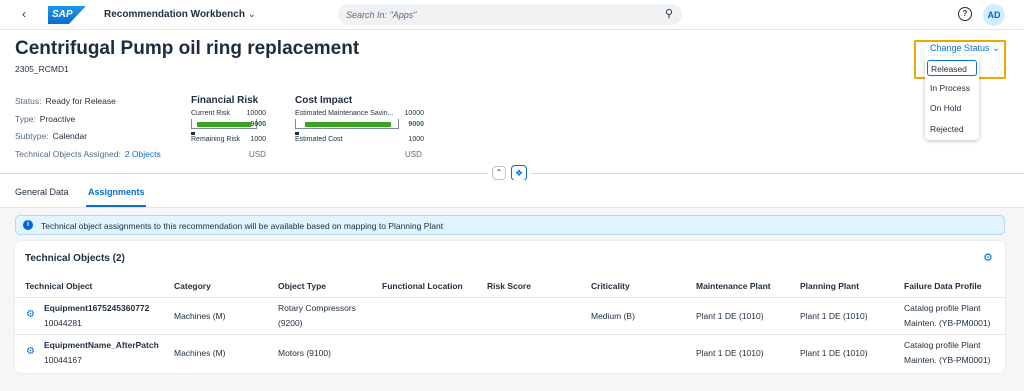  What do you see at coordinates (116, 206) in the screenshot?
I see `active-tab-indicator` at bounding box center [116, 206].